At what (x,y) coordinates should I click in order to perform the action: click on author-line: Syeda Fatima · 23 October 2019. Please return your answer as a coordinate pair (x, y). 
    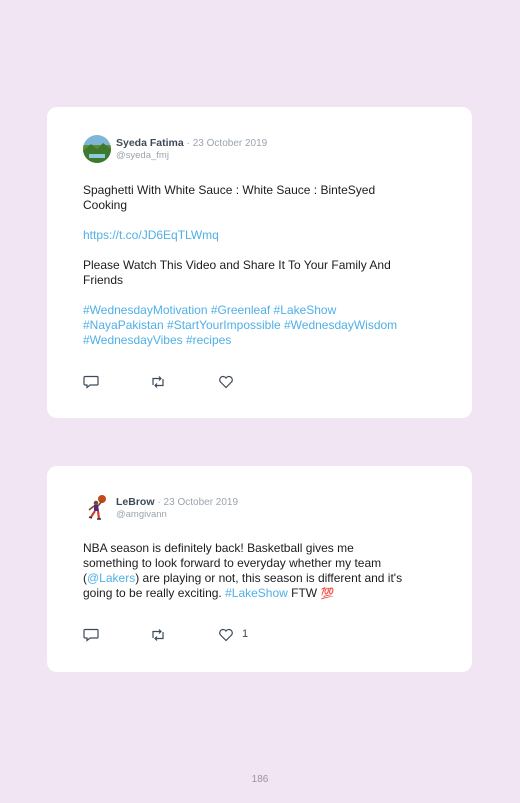
    Looking at the image, I should click on (191, 143).